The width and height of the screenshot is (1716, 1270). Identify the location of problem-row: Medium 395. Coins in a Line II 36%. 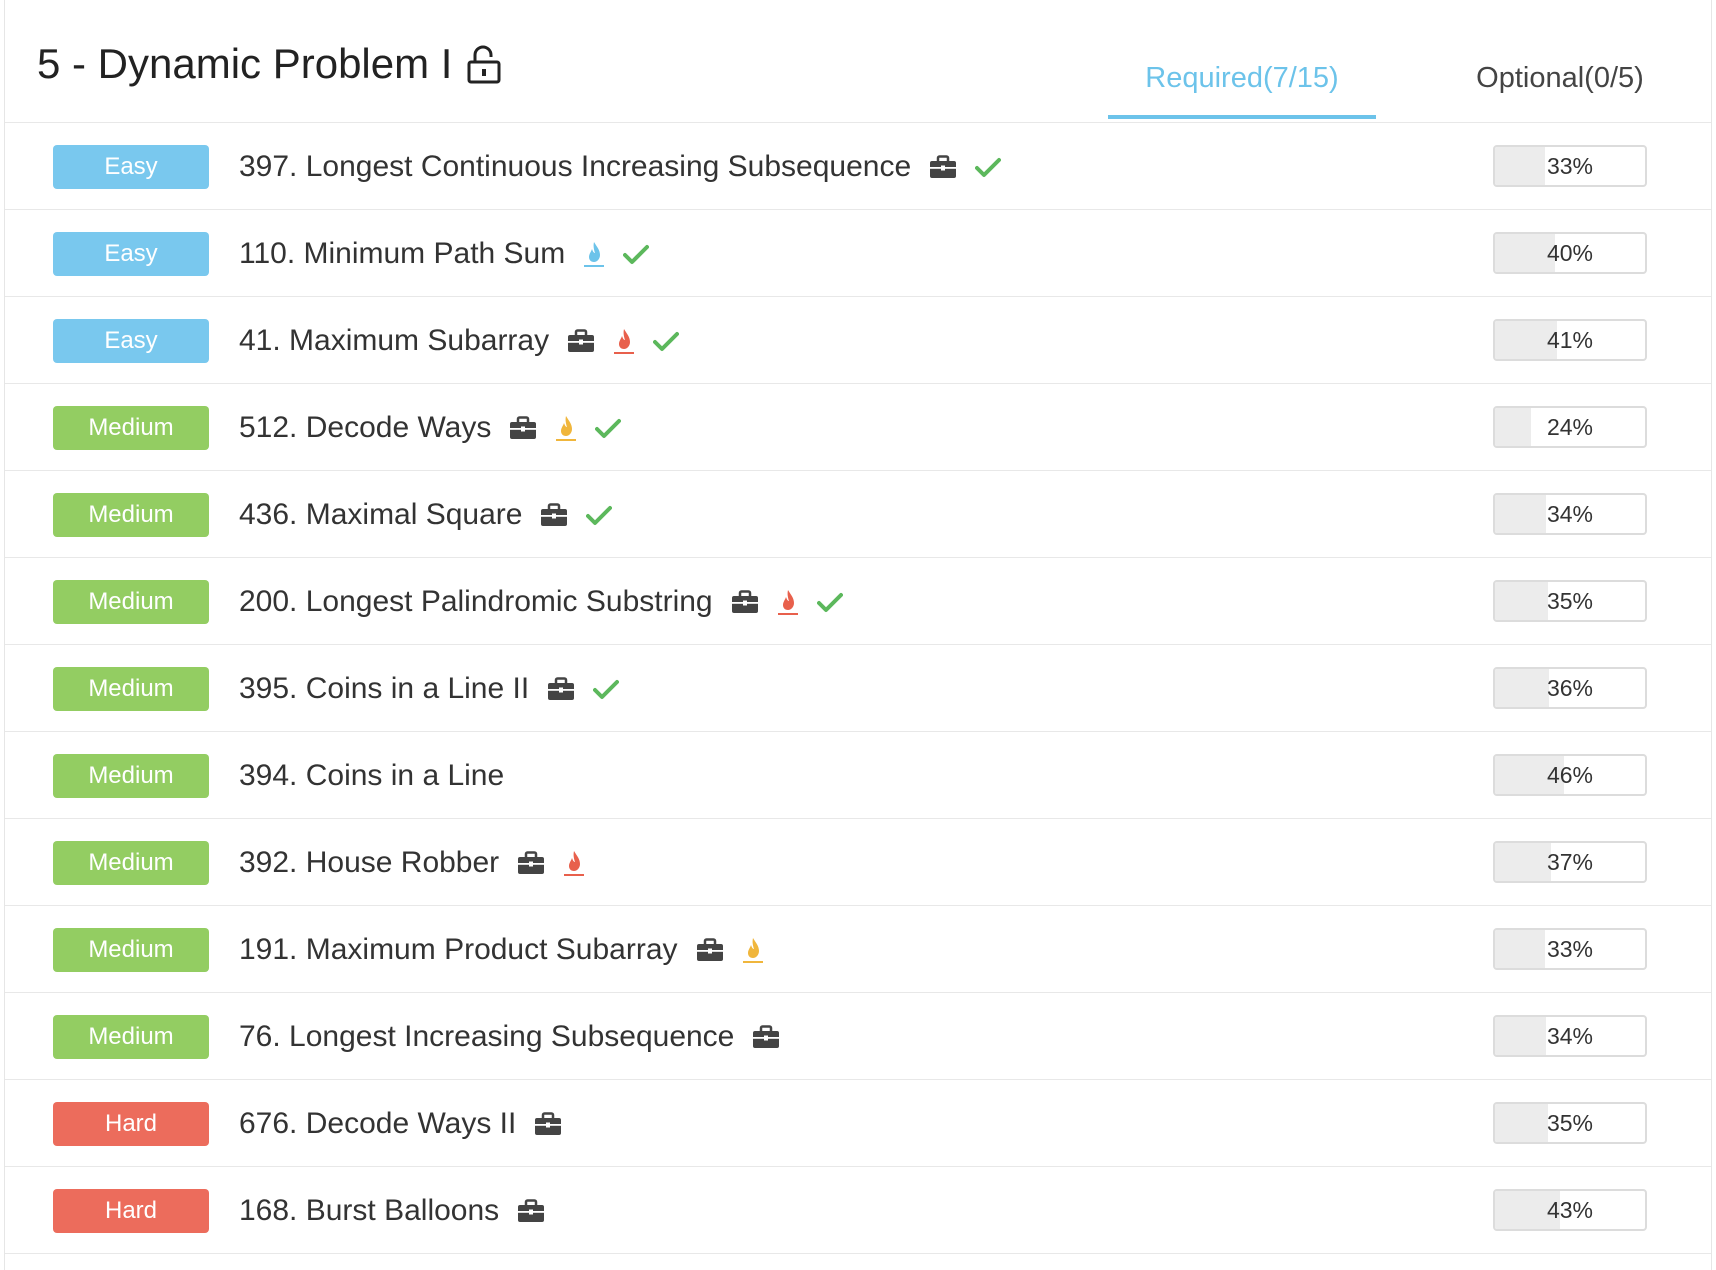
(858, 688).